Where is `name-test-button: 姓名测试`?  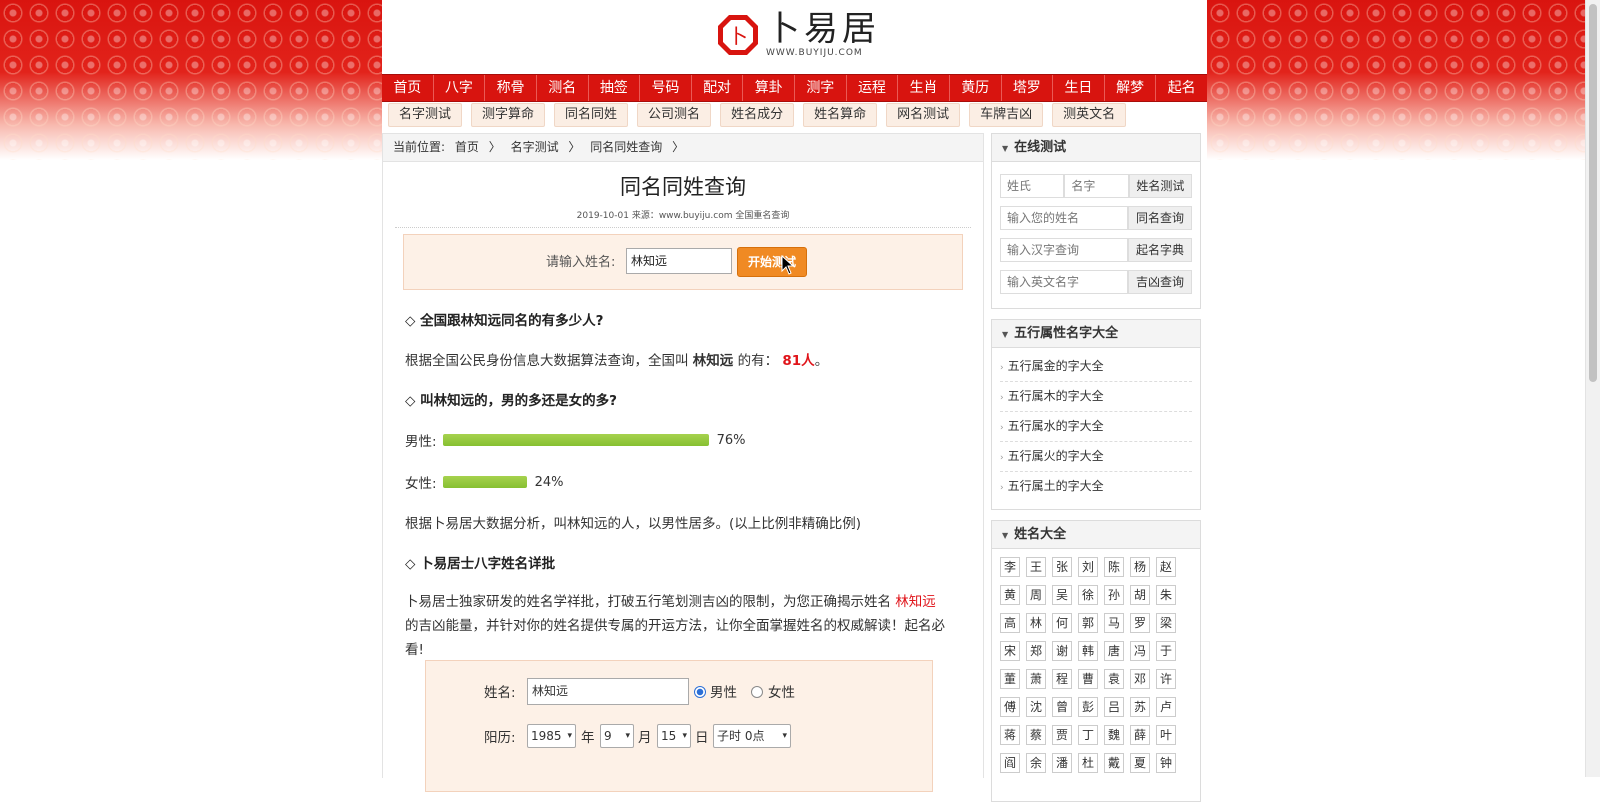
name-test-button: 姓名测试 is located at coordinates (1160, 186).